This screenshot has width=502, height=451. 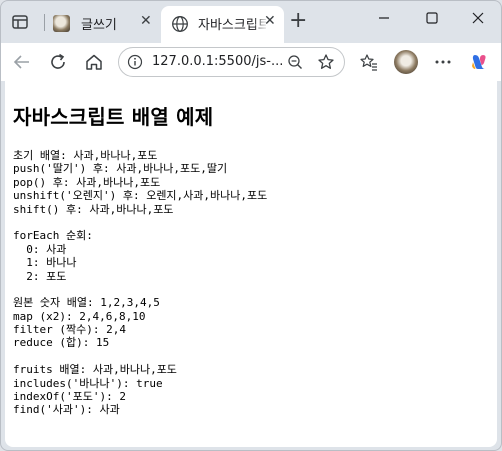 I want to click on reload-icon, so click(x=58, y=62).